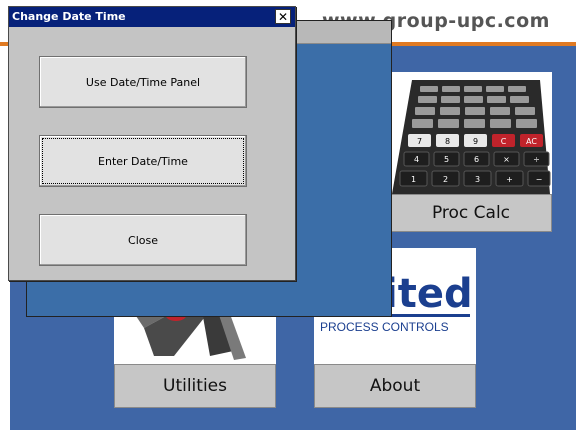  What do you see at coordinates (283, 16) in the screenshot?
I see `close-icon: ✕` at bounding box center [283, 16].